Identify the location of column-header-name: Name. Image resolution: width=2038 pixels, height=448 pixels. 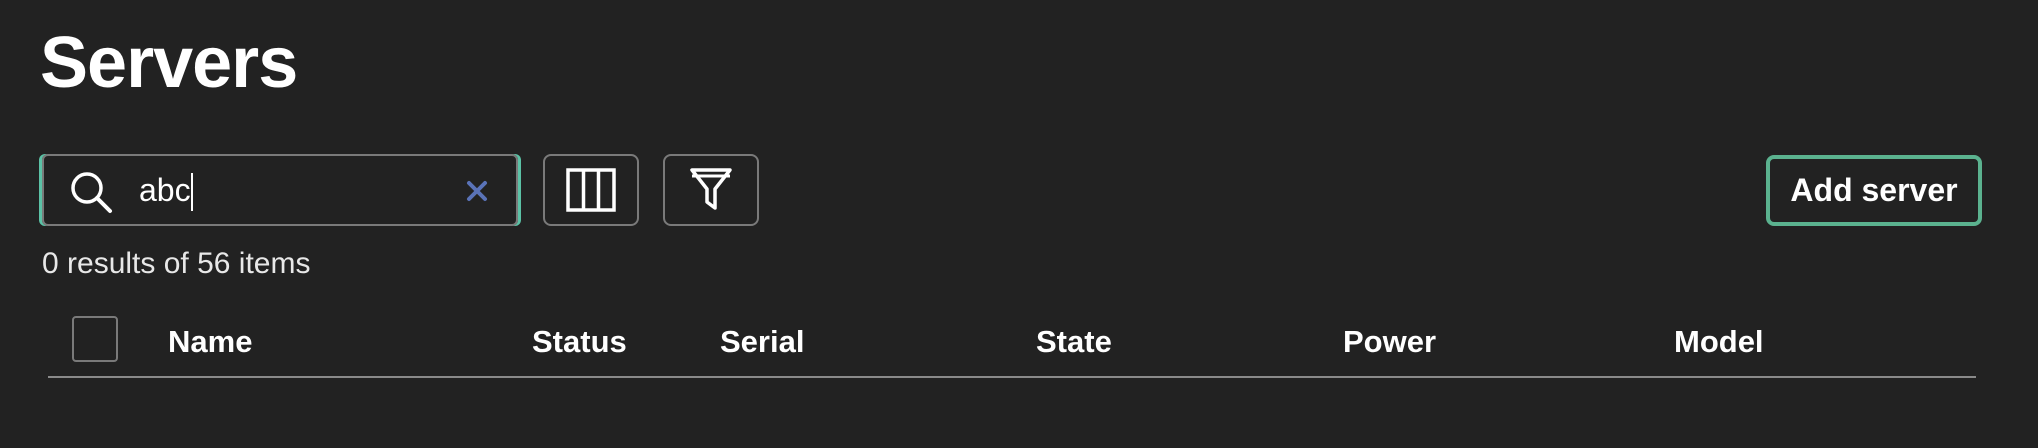
(210, 342).